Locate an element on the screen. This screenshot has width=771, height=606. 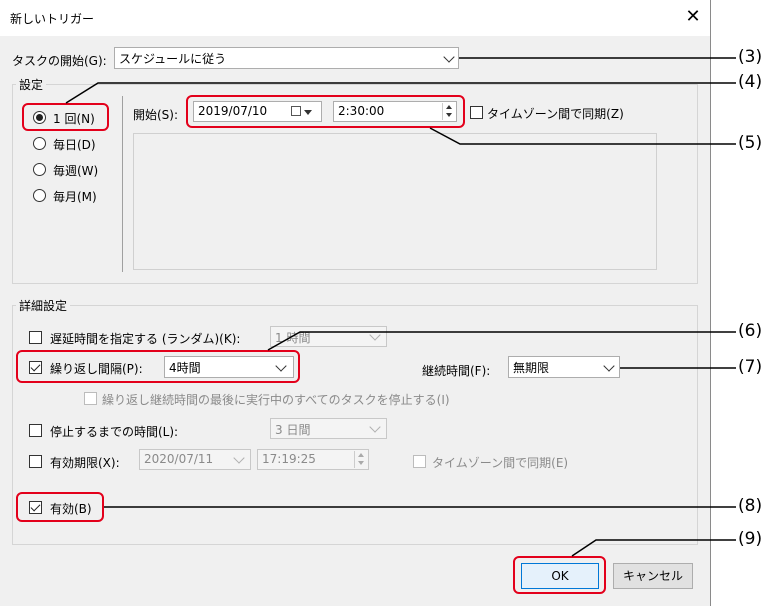
callout-4: (4) is located at coordinates (750, 82).